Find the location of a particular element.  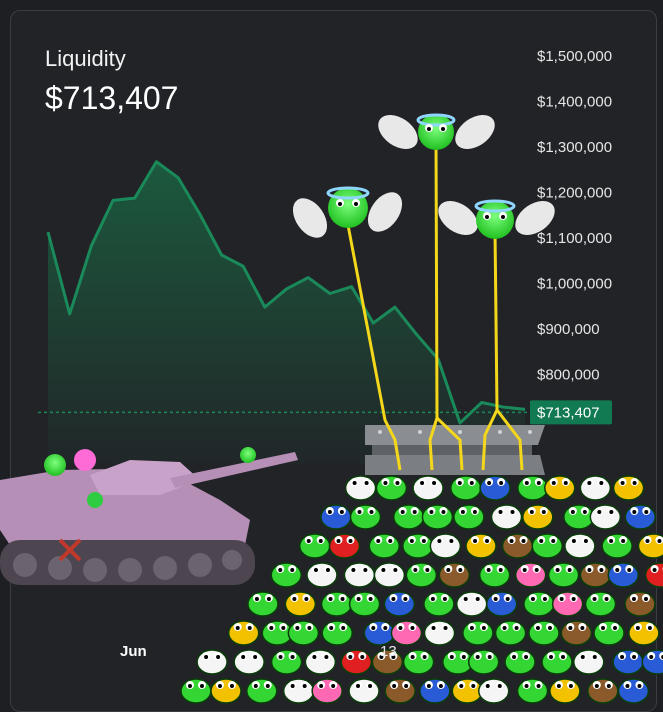

crowd-badge: 13 is located at coordinates (388, 651).